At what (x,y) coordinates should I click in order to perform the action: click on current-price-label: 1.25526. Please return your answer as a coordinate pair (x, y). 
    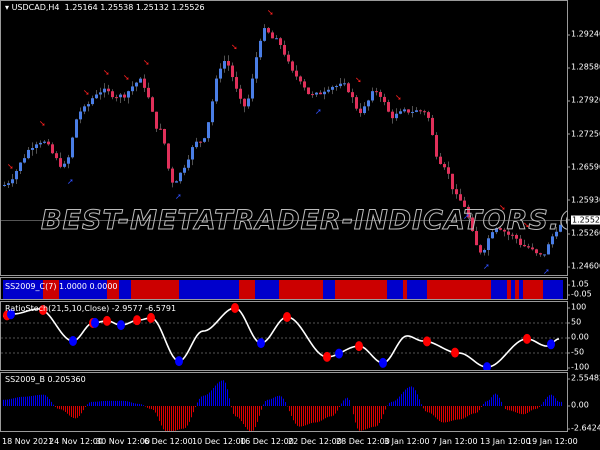
    Looking at the image, I should click on (583, 220).